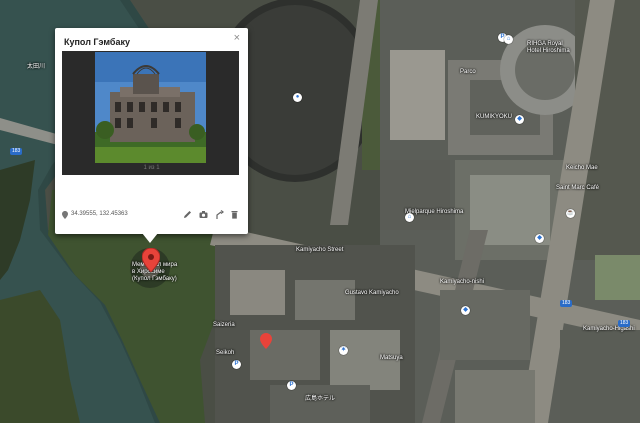  I want to click on popup-title: Купол Гэмбаку, so click(97, 42).